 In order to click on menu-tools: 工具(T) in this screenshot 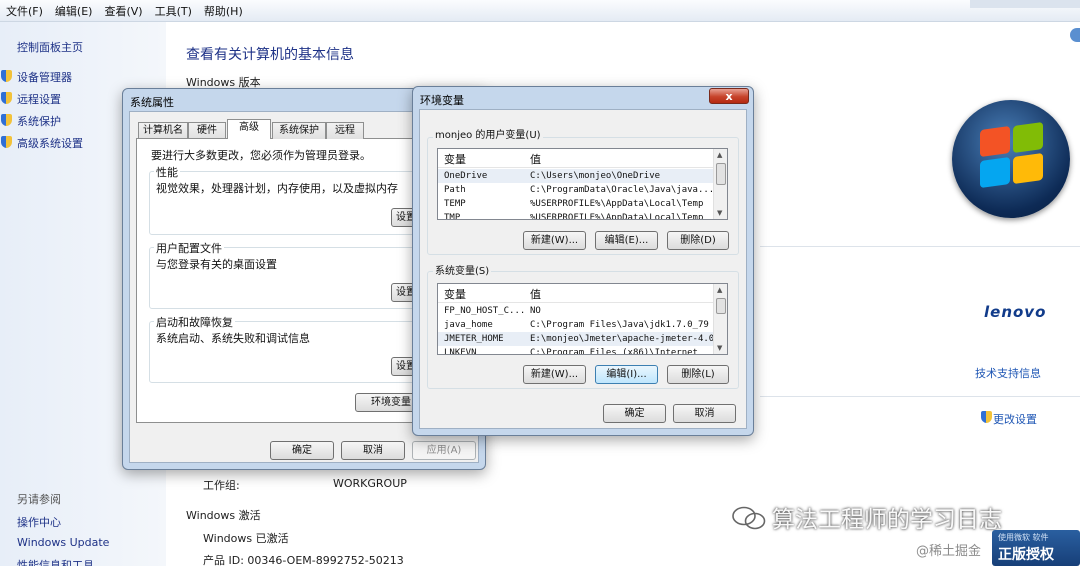, I will do `click(173, 11)`.